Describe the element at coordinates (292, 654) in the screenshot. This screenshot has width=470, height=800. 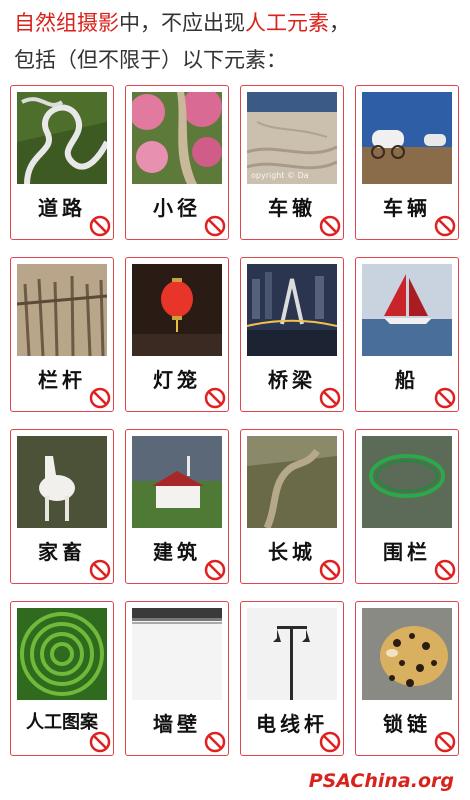
I see `utility-pole-photo` at that location.